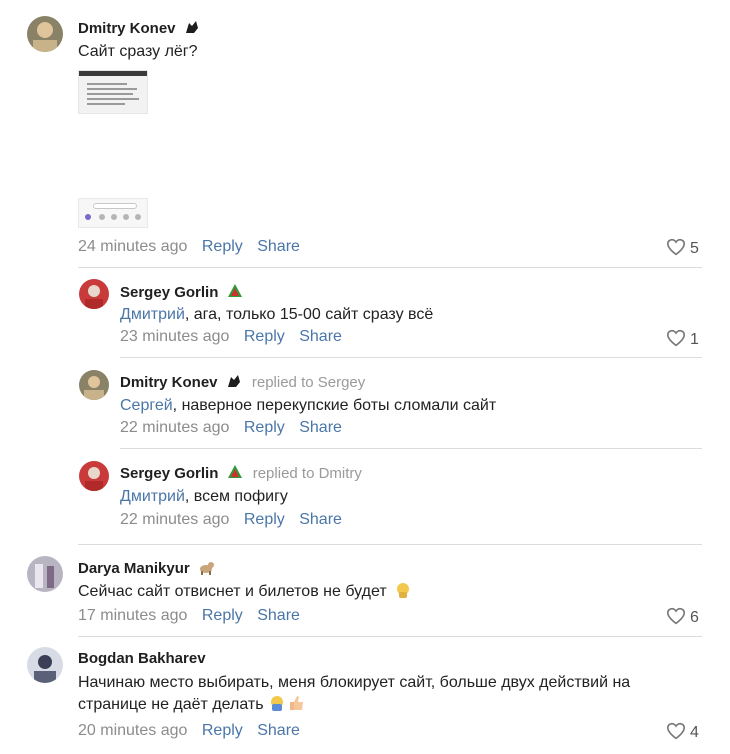 This screenshot has width=730, height=754. What do you see at coordinates (694, 339) in the screenshot?
I see `like-count: 1` at bounding box center [694, 339].